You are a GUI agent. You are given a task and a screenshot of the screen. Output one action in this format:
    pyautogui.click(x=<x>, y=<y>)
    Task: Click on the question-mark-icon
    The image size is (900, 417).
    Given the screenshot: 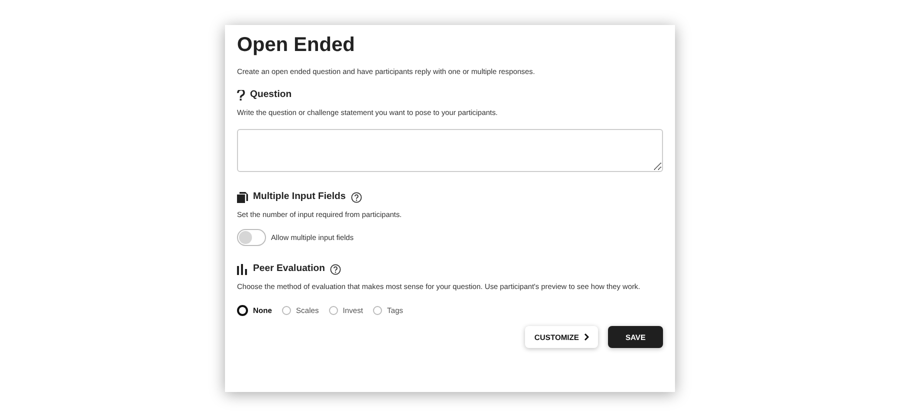 What is the action you would take?
    pyautogui.click(x=241, y=95)
    